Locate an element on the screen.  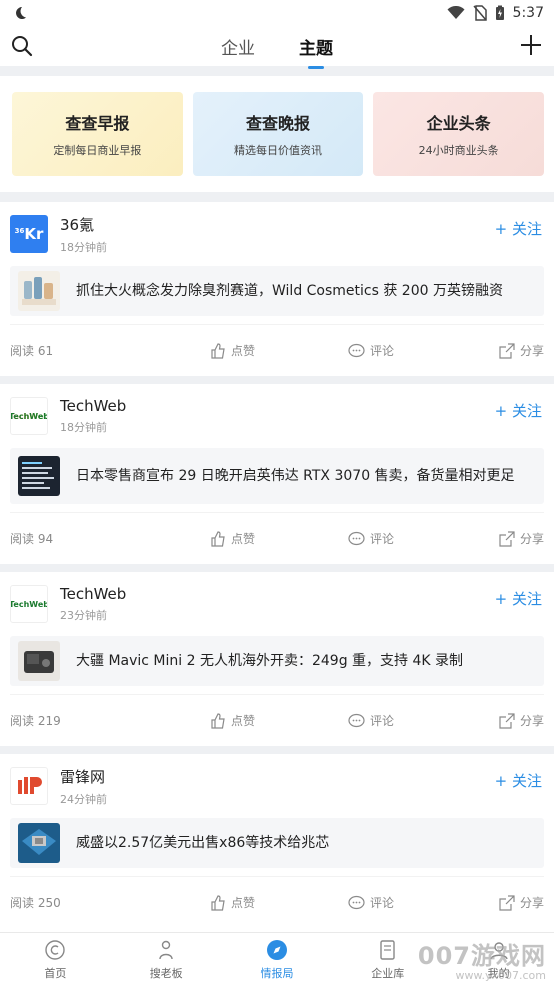
tab-topics: 主题 is located at coordinates (316, 51).